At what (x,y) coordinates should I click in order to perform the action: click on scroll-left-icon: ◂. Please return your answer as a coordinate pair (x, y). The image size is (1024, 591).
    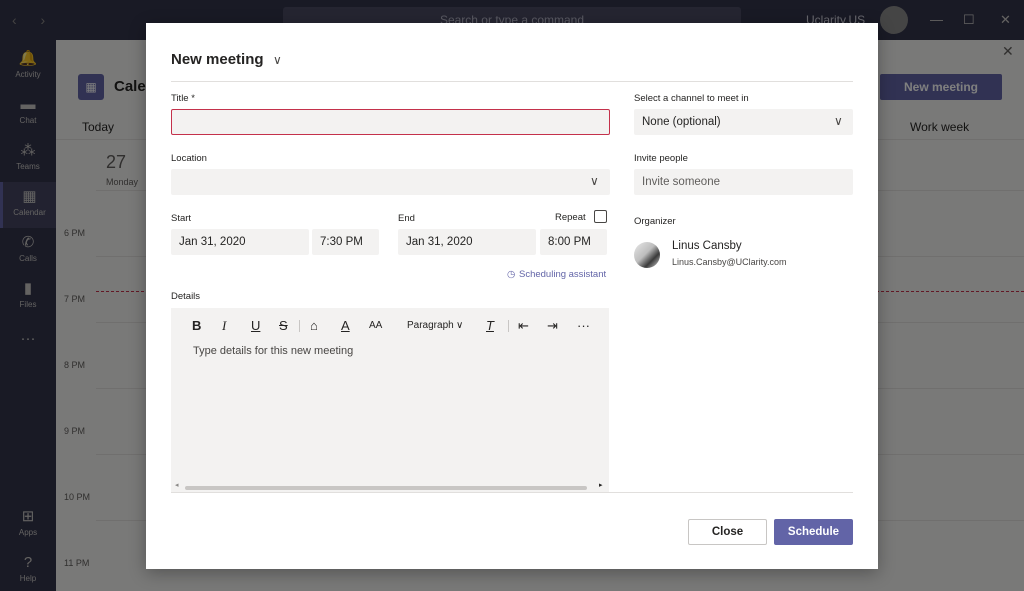
    Looking at the image, I should click on (177, 485).